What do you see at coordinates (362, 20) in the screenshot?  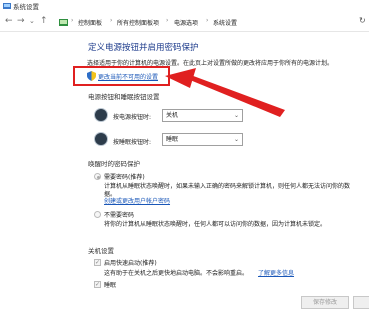 I see `refresh-button: ↻` at bounding box center [362, 20].